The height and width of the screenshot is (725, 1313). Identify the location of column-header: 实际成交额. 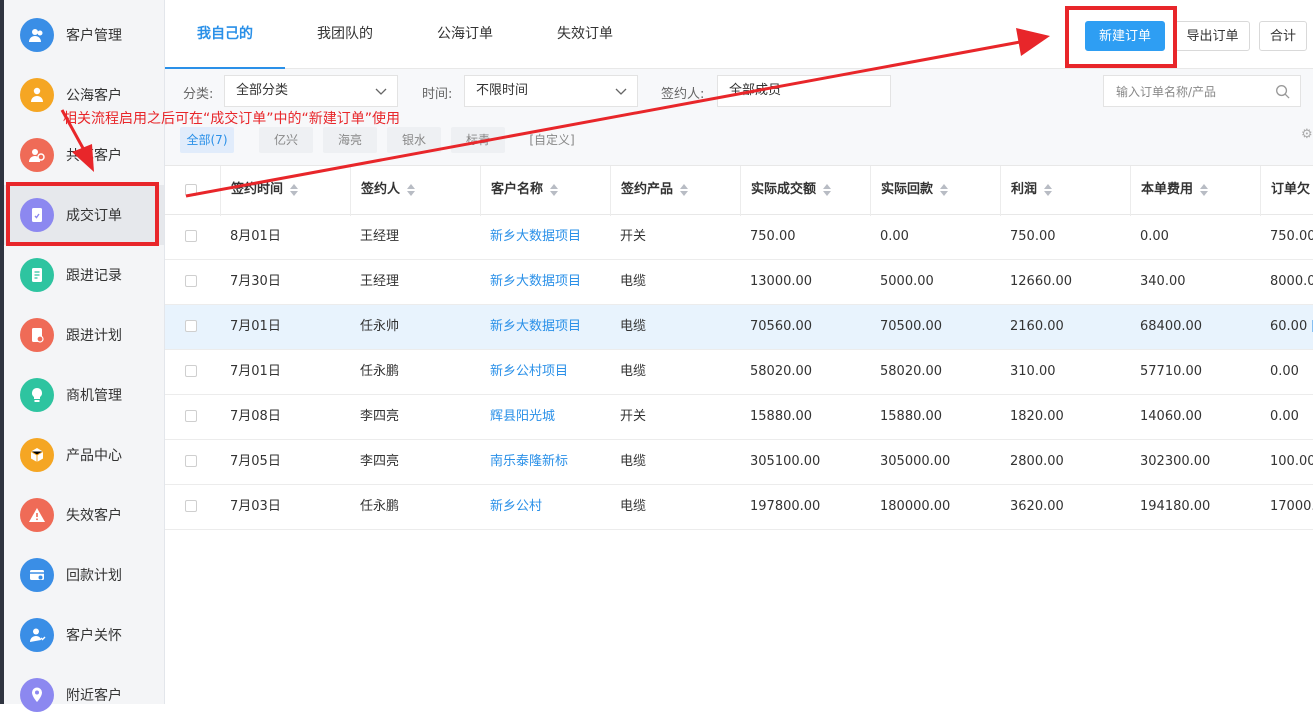
(805, 191).